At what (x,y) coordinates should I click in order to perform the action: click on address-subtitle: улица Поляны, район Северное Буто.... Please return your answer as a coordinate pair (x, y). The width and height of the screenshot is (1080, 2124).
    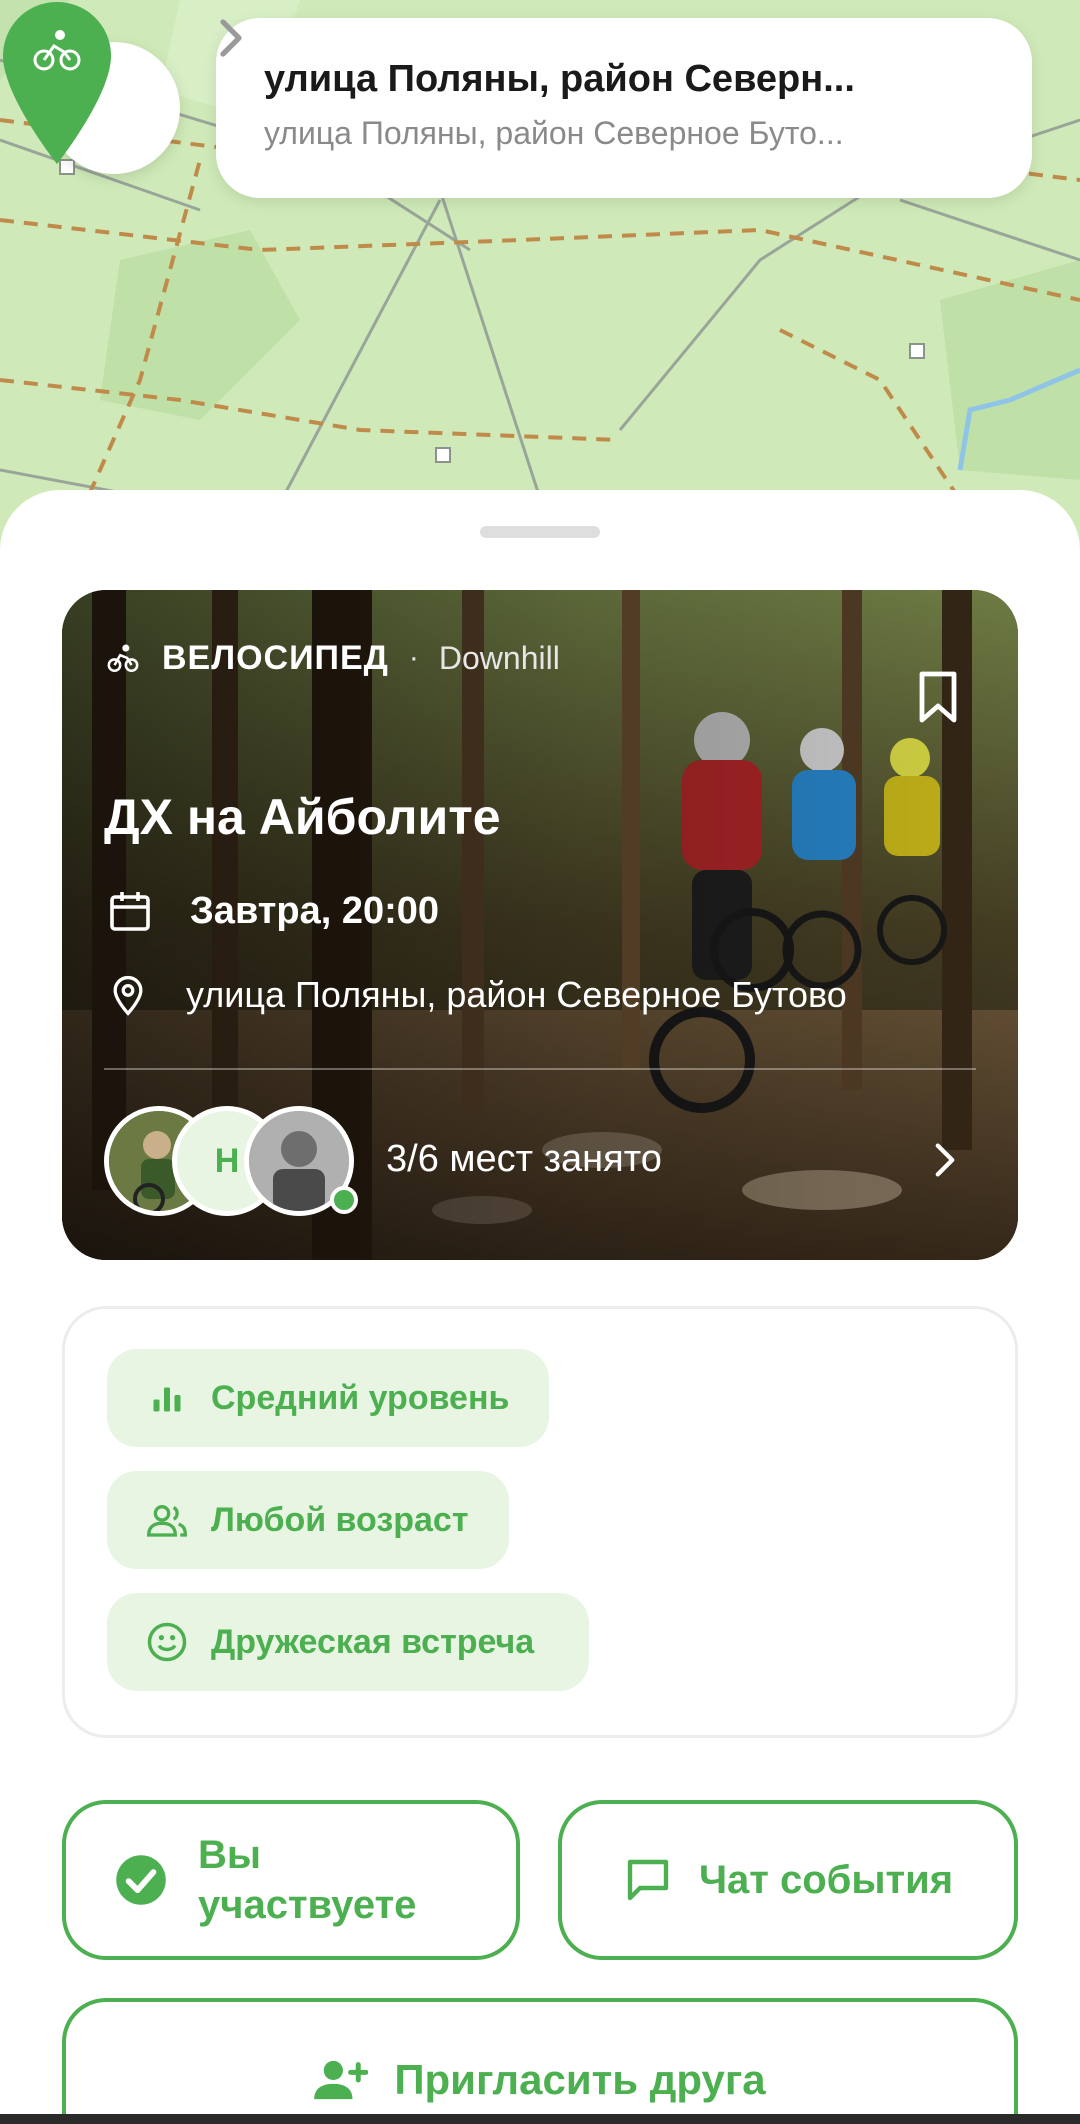
    Looking at the image, I should click on (554, 133).